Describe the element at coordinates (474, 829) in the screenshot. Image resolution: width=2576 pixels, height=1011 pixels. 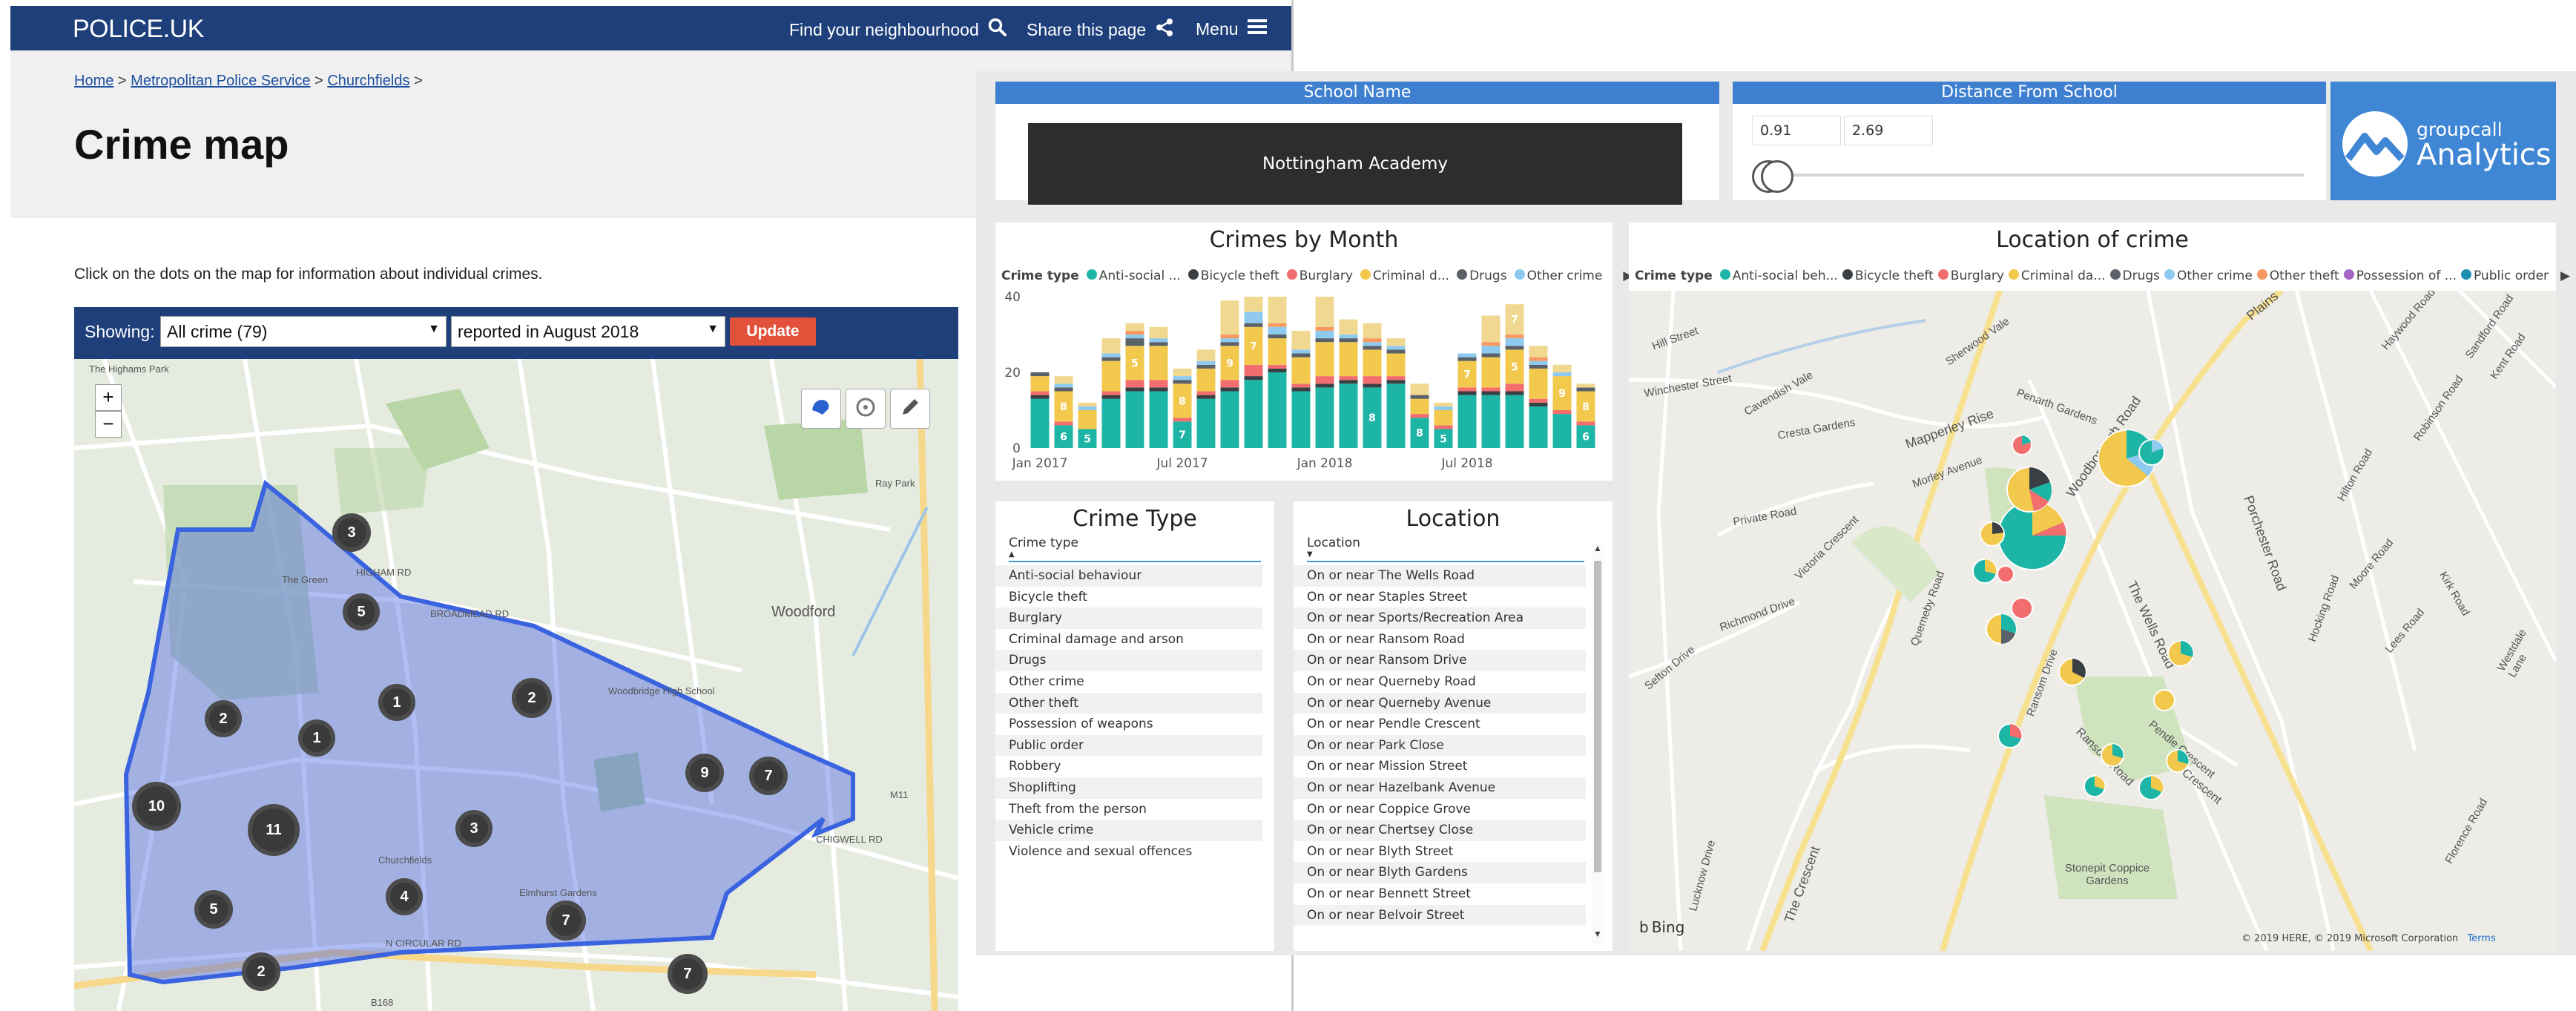
I see `crime-cluster-marker: 3` at that location.